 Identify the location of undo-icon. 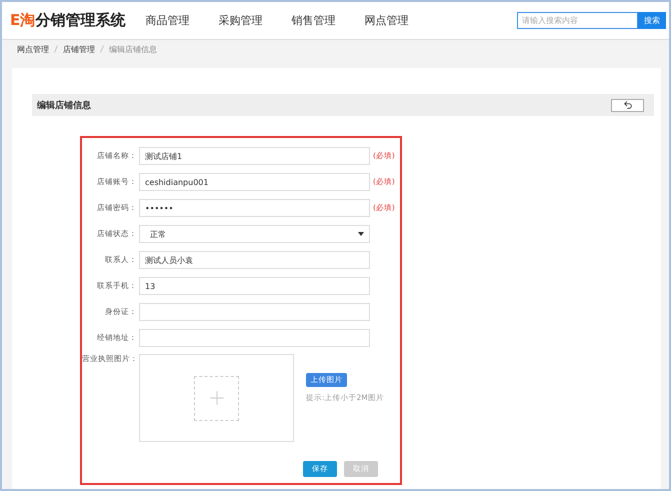
(627, 105).